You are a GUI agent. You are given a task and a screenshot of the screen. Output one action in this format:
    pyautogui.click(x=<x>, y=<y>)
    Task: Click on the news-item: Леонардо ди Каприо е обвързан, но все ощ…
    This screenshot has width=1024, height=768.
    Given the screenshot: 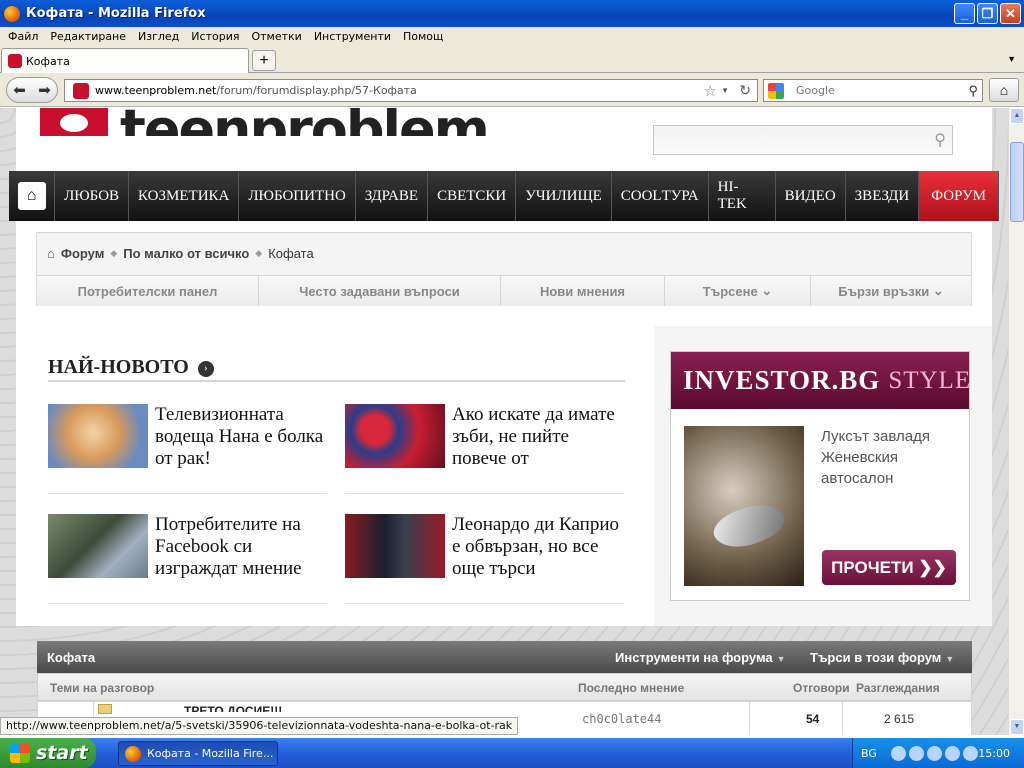 What is the action you would take?
    pyautogui.click(x=484, y=559)
    